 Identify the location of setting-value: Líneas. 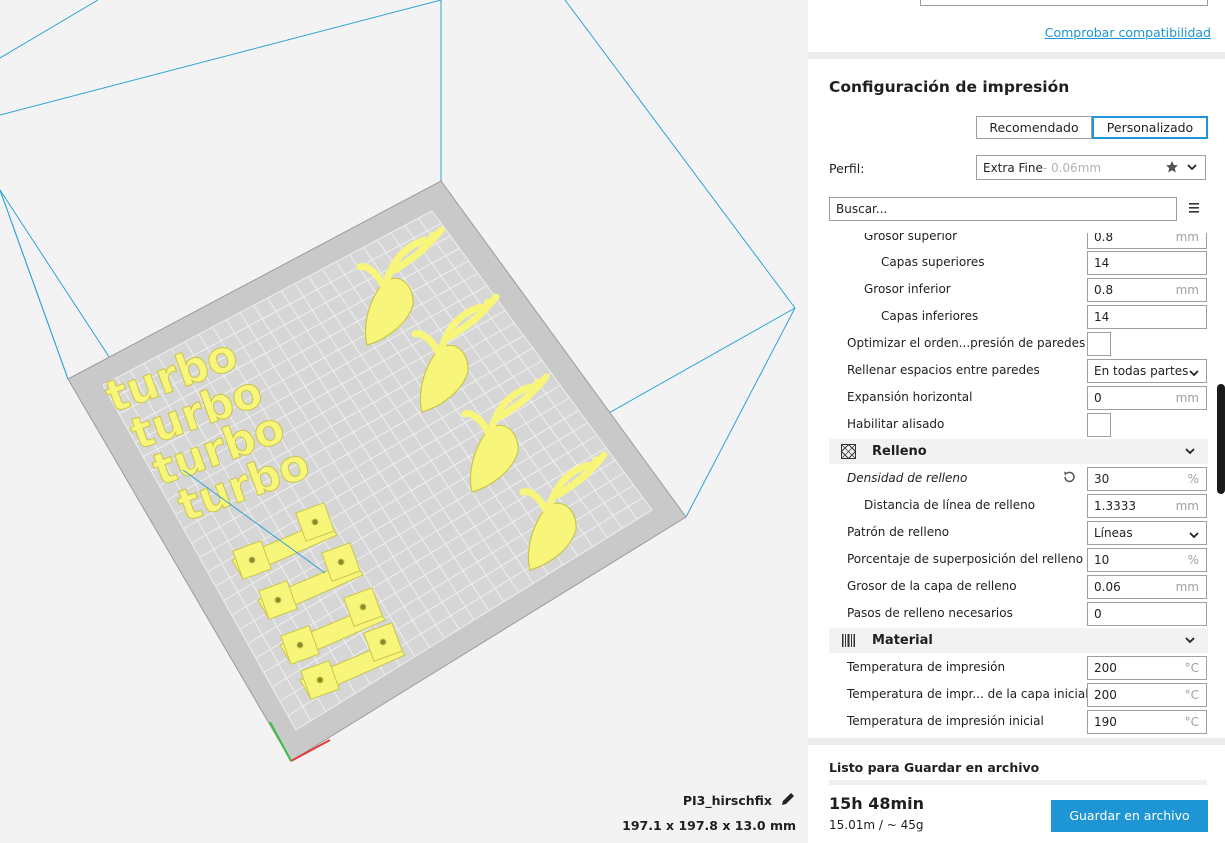
(1113, 533).